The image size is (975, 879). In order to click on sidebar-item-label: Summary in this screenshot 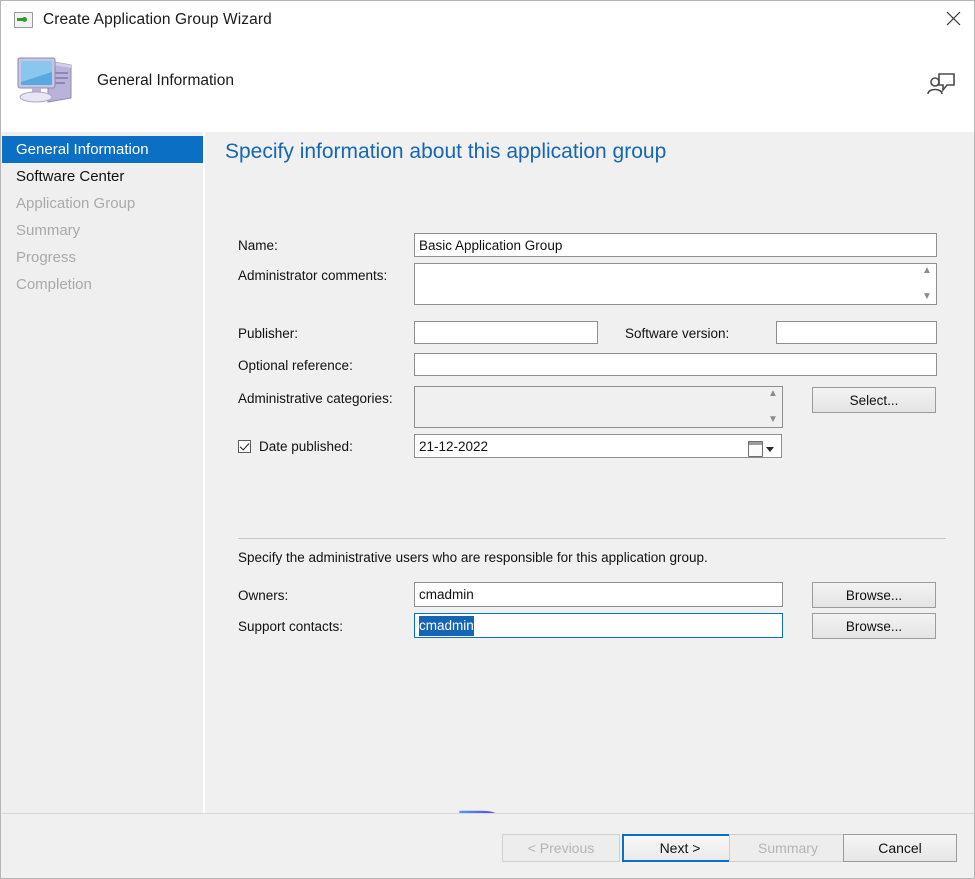, I will do `click(48, 230)`.